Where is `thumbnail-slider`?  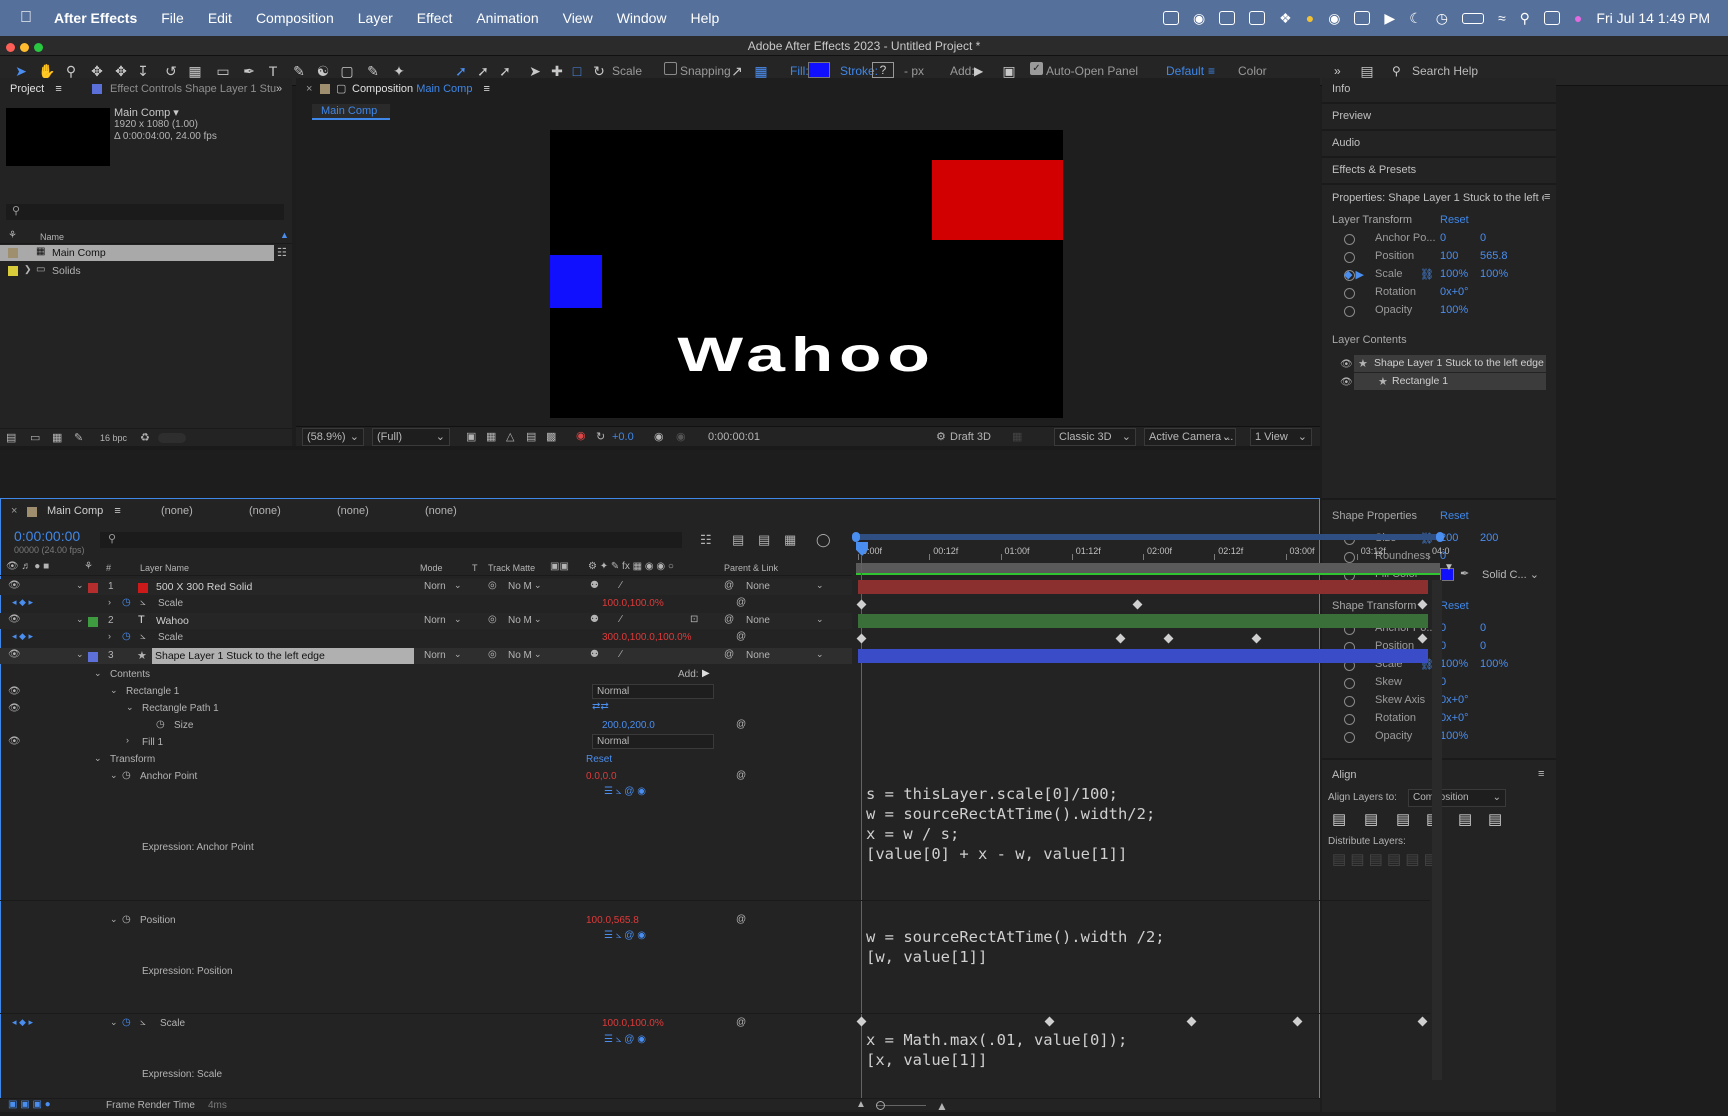
thumbnail-slider is located at coordinates (172, 438).